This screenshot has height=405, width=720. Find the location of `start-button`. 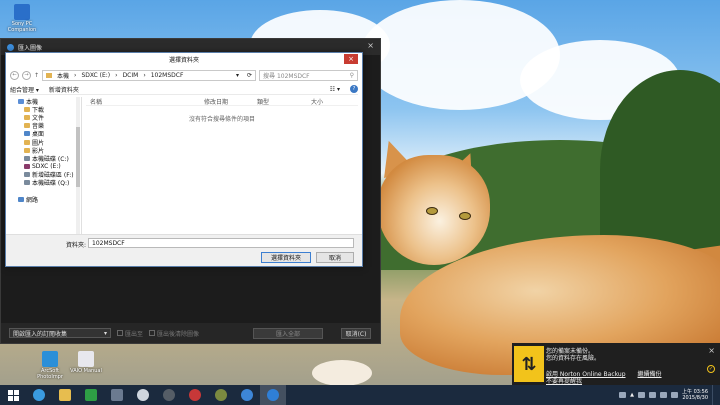

start-button is located at coordinates (13, 395).